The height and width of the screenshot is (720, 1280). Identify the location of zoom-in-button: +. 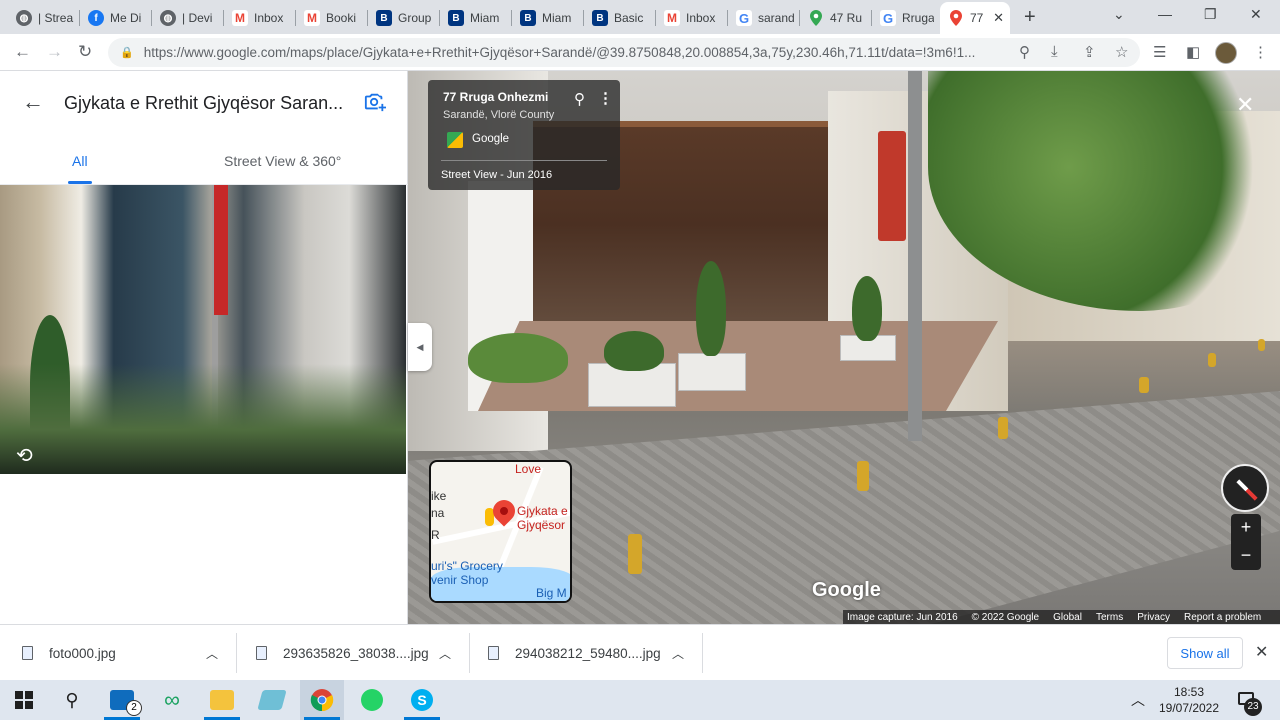
(1246, 528).